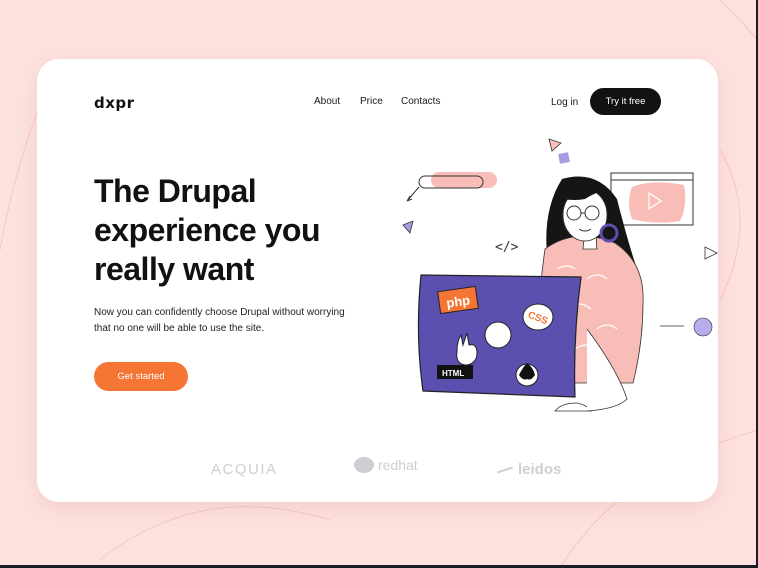 Image resolution: width=758 pixels, height=568 pixels. What do you see at coordinates (364, 465) in the screenshot?
I see `redhat-hat-icon` at bounding box center [364, 465].